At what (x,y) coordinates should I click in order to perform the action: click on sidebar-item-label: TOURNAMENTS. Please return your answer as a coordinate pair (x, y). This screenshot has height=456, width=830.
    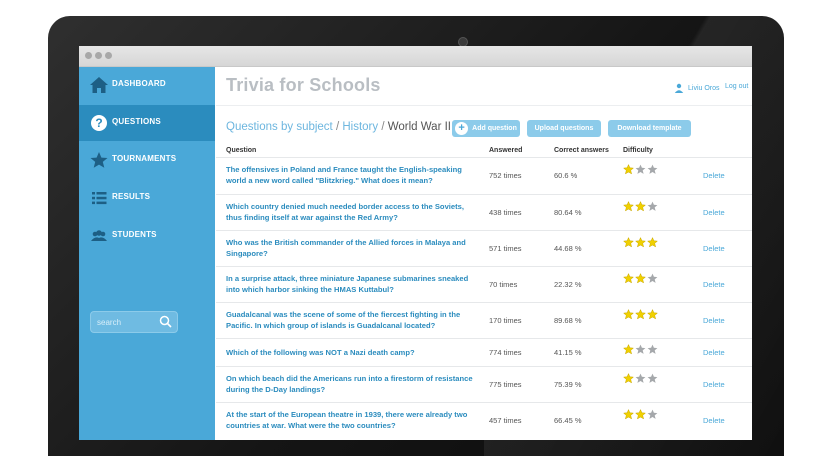
    Looking at the image, I should click on (144, 158).